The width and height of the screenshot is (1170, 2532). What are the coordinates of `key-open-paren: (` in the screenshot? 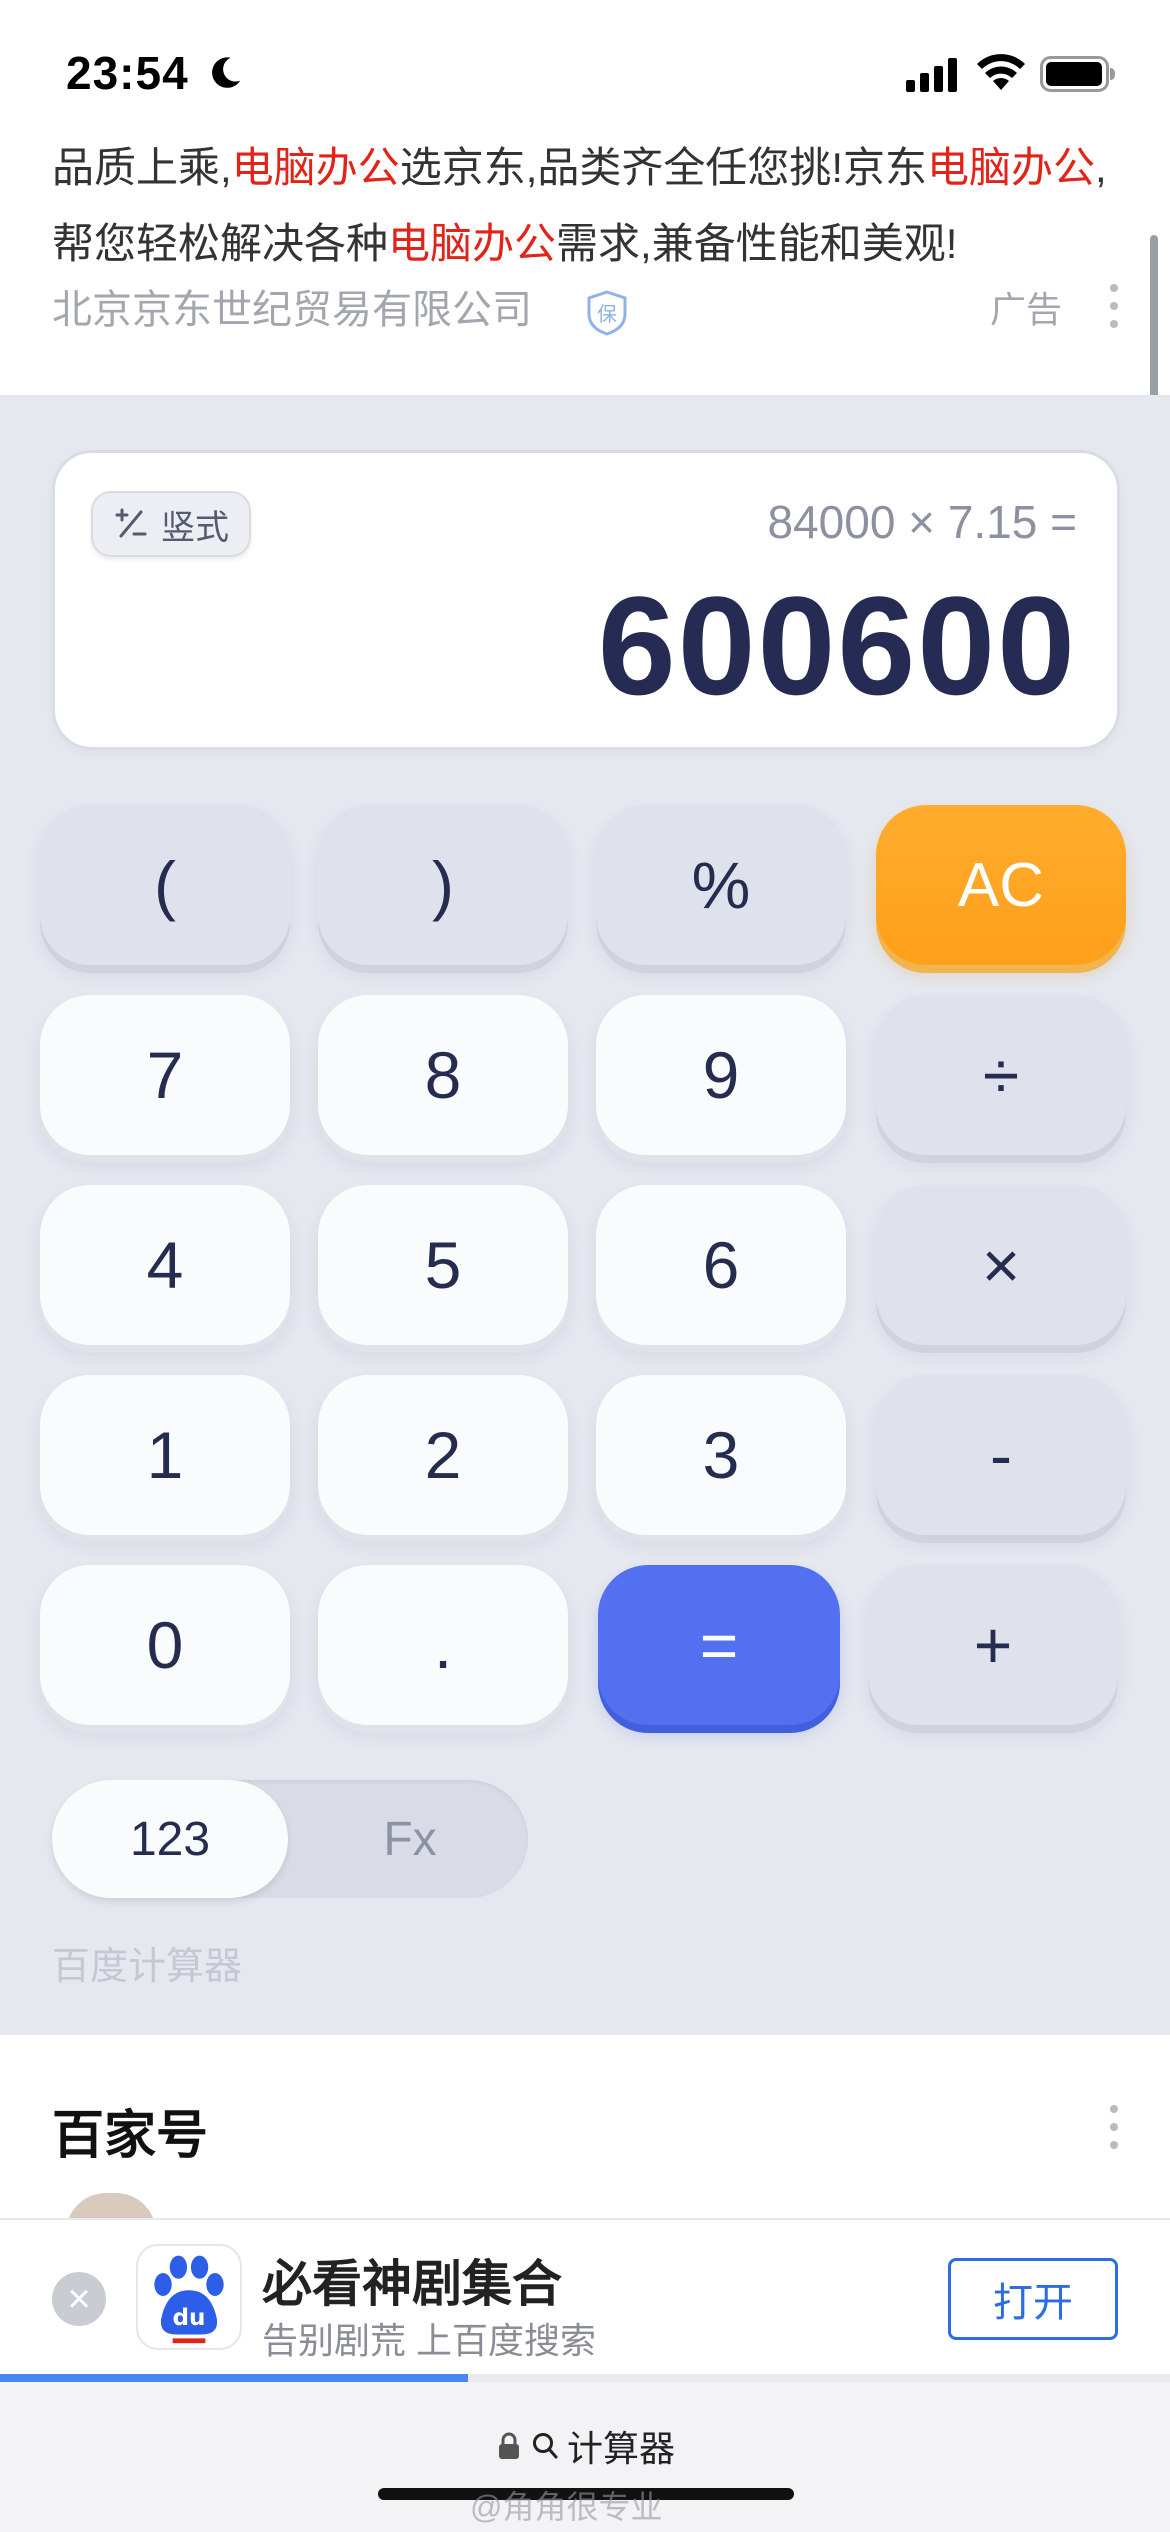 It's located at (165, 885).